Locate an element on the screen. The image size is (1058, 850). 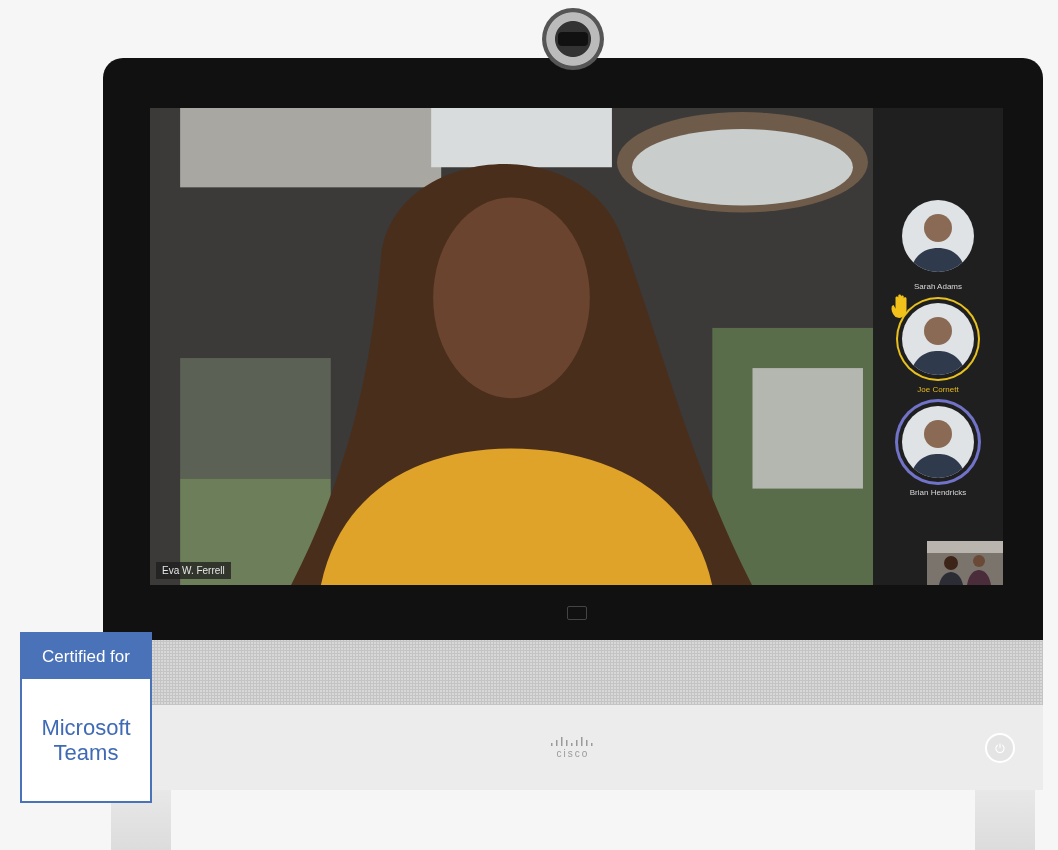
brand-name: cisco is located at coordinates (573, 753).